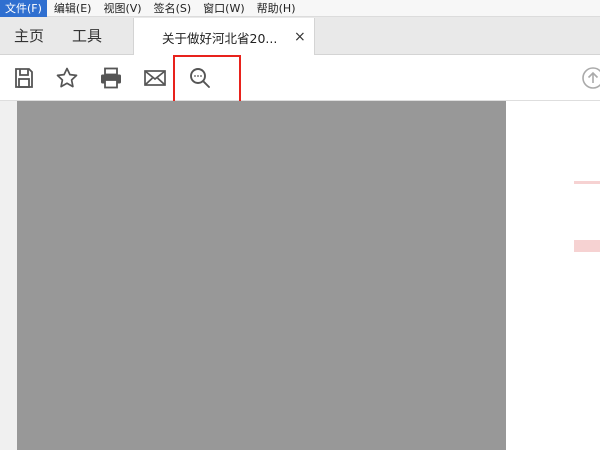 The height and width of the screenshot is (450, 600). I want to click on bookmark-star-icon, so click(67, 77).